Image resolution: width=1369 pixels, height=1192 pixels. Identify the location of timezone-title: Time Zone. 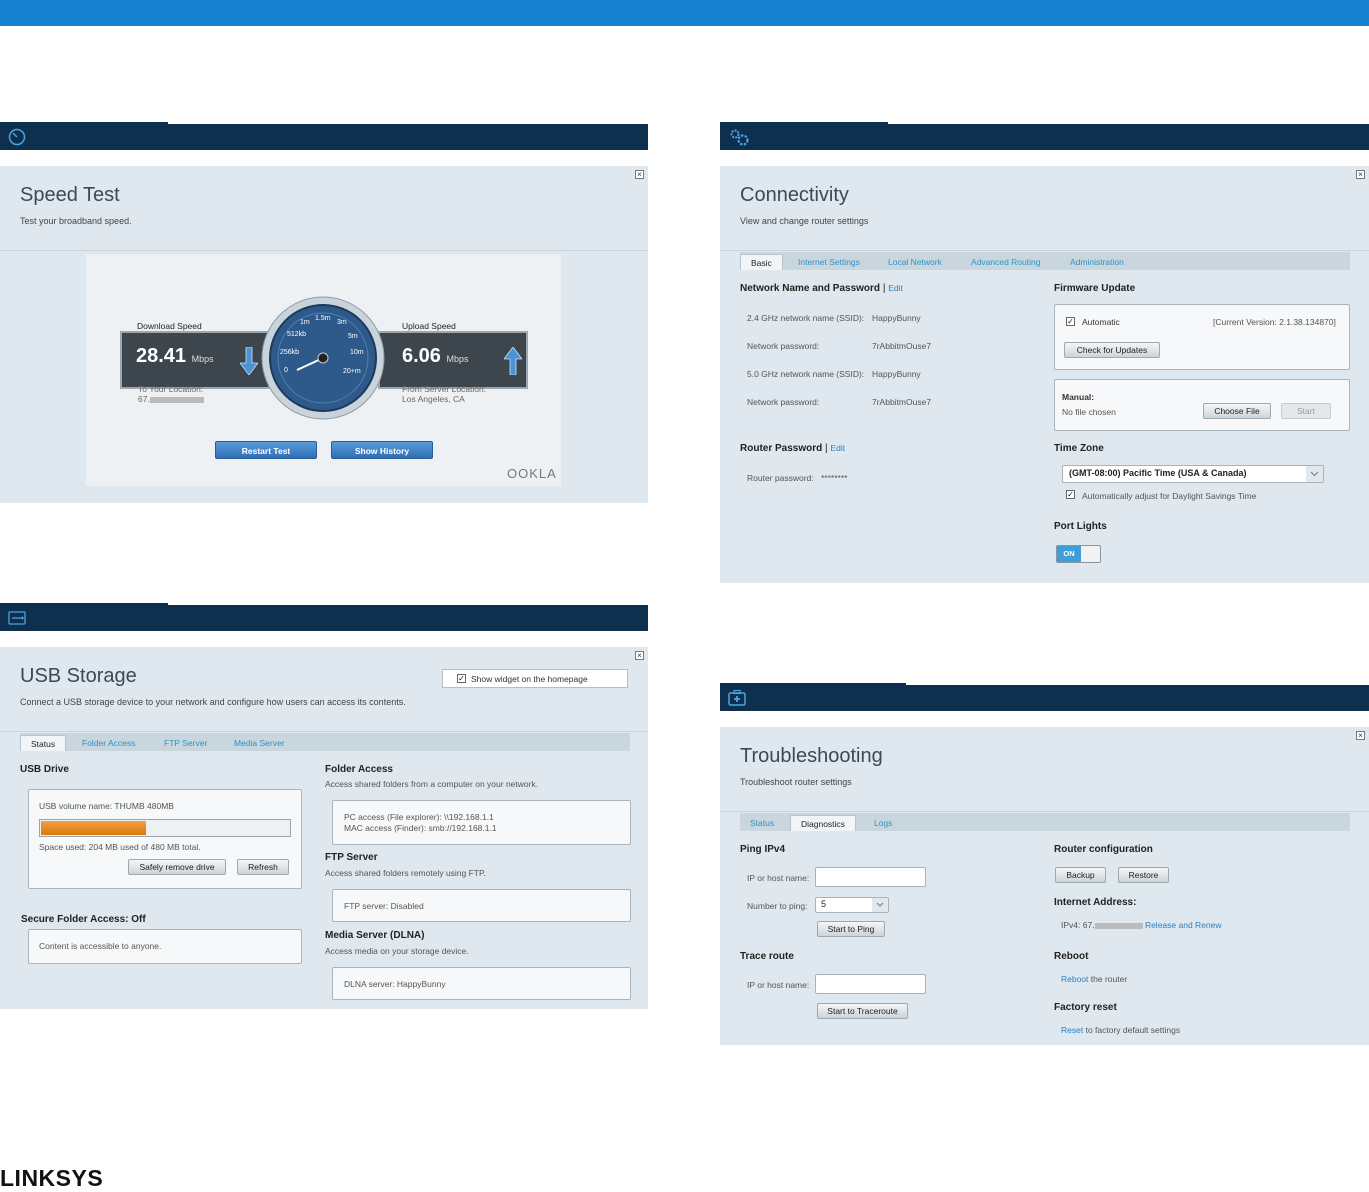
(1079, 448).